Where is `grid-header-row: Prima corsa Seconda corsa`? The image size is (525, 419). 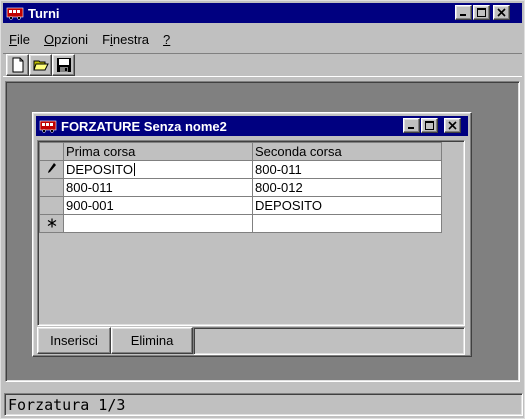 grid-header-row: Prima corsa Seconda corsa is located at coordinates (240, 151).